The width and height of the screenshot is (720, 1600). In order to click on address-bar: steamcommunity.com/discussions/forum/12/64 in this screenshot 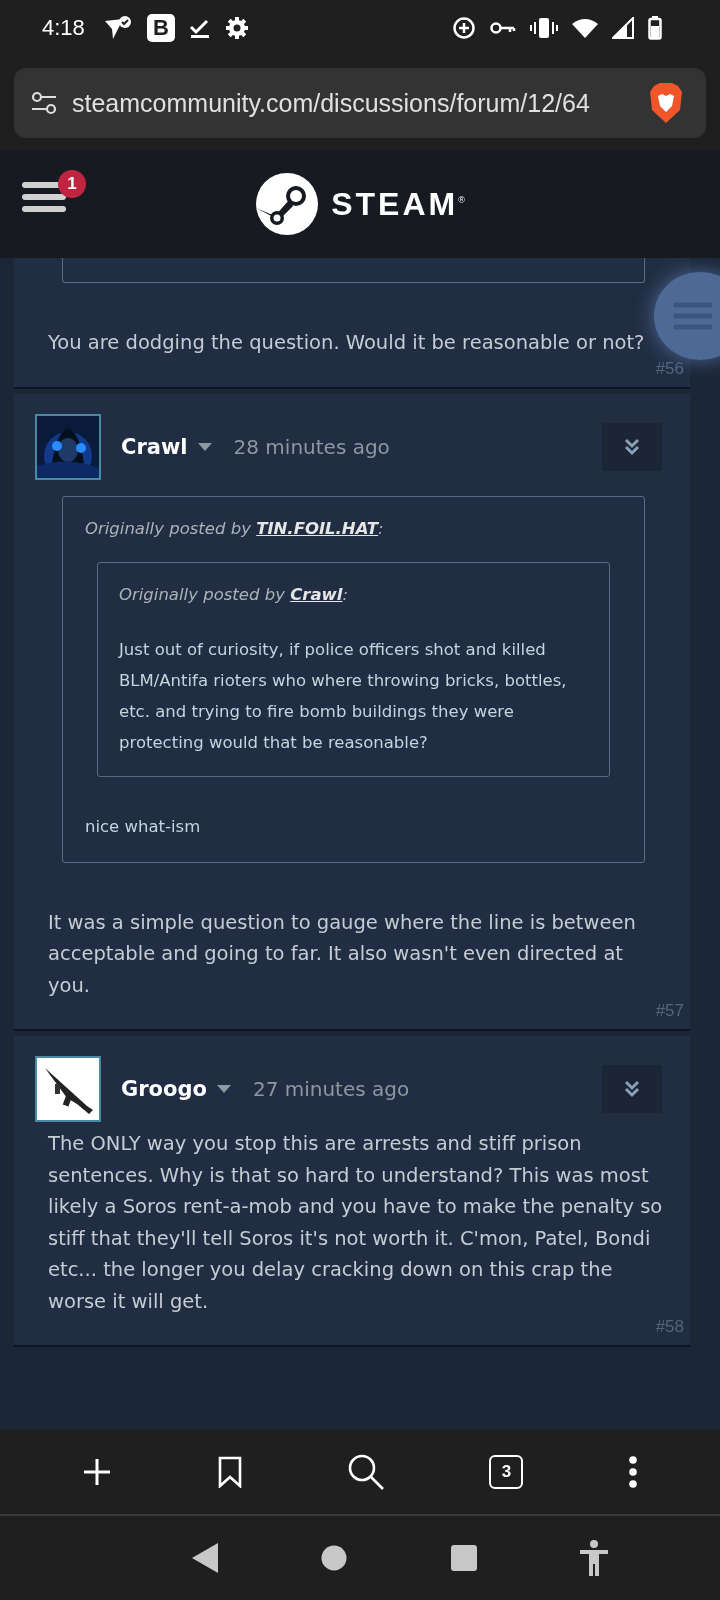, I will do `click(360, 103)`.